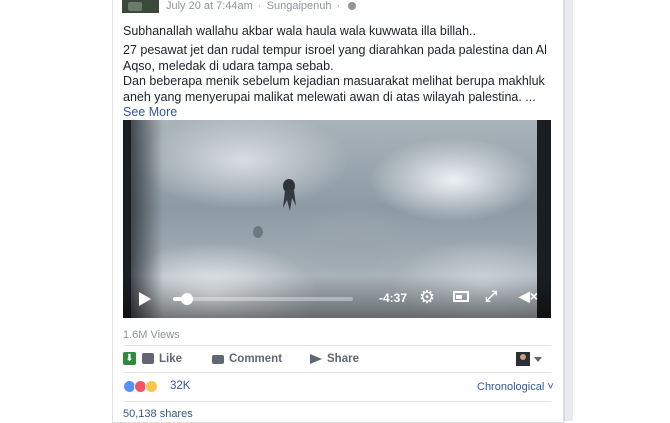 Image resolution: width=670 pixels, height=423 pixels. I want to click on video-controls: -4:37 ⚙ ⤢ ◀×, so click(337, 297).